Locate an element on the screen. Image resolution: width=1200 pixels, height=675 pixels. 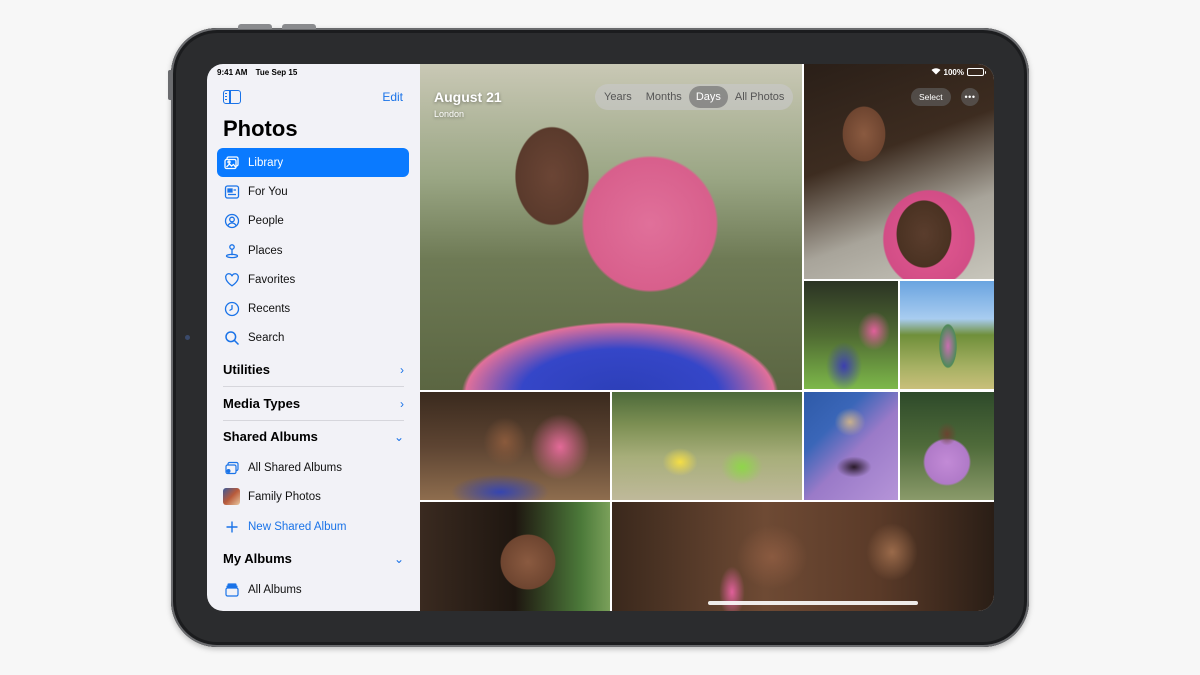
section-media-types: Media Types › is located at coordinates (313, 403).